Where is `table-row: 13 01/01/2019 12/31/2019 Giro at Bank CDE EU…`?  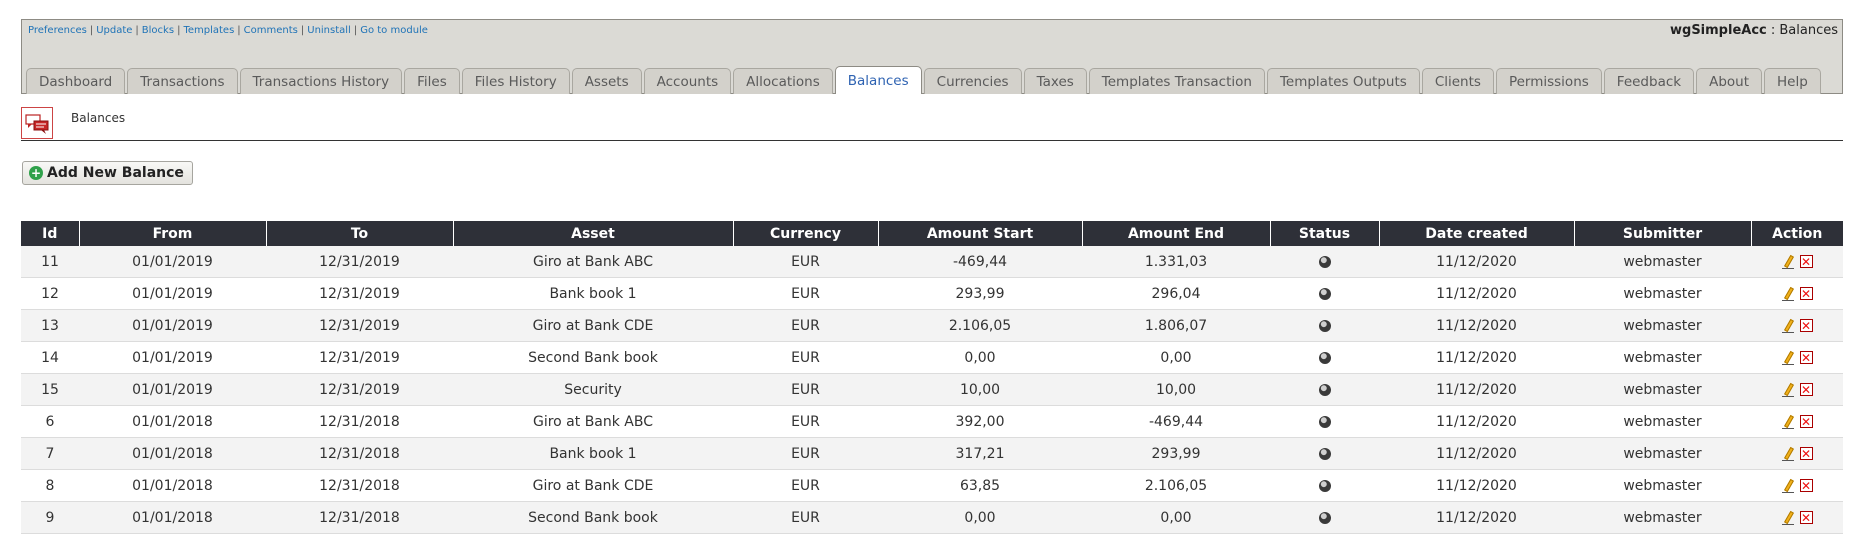
table-row: 13 01/01/2019 12/31/2019 Giro at Bank CDE EU… is located at coordinates (932, 325).